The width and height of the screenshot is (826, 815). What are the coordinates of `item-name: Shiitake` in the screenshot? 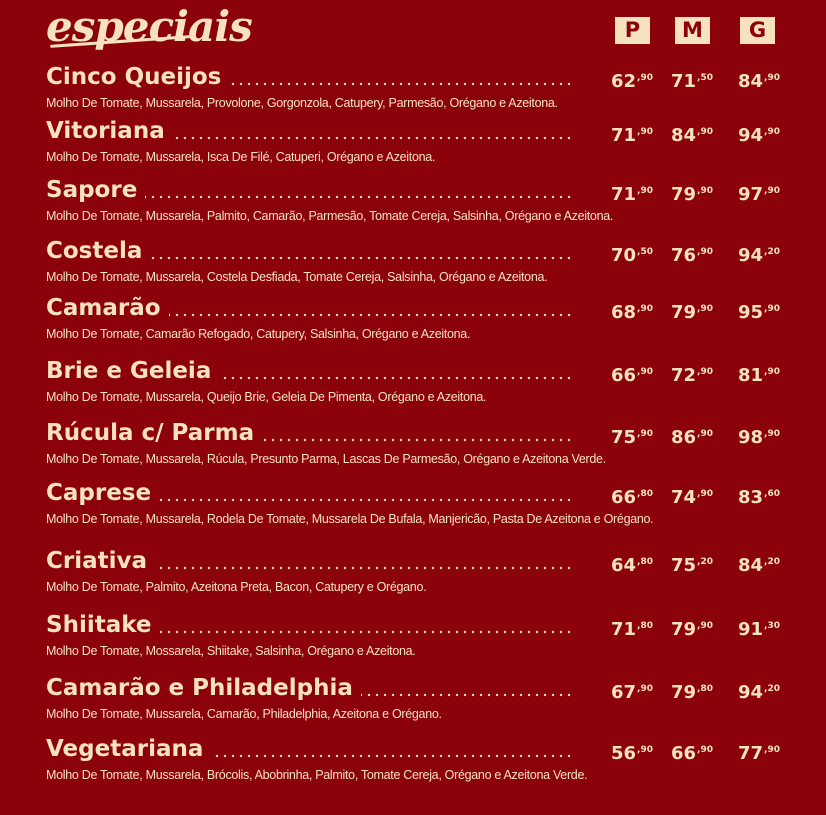 It's located at (99, 625).